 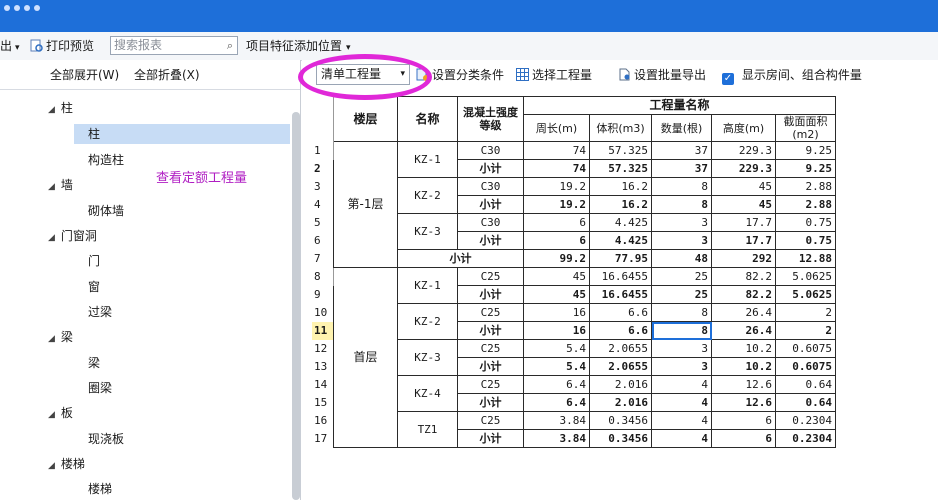 I want to click on height-cell: 12.6, so click(x=743, y=402).